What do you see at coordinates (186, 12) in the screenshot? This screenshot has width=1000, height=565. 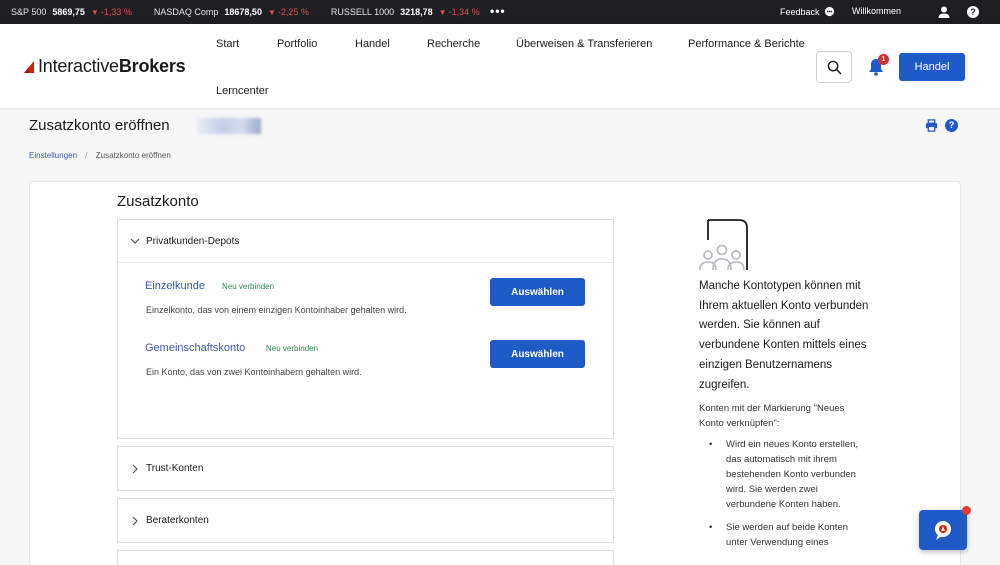 I see `ticker-name: NASDAQ Comp` at bounding box center [186, 12].